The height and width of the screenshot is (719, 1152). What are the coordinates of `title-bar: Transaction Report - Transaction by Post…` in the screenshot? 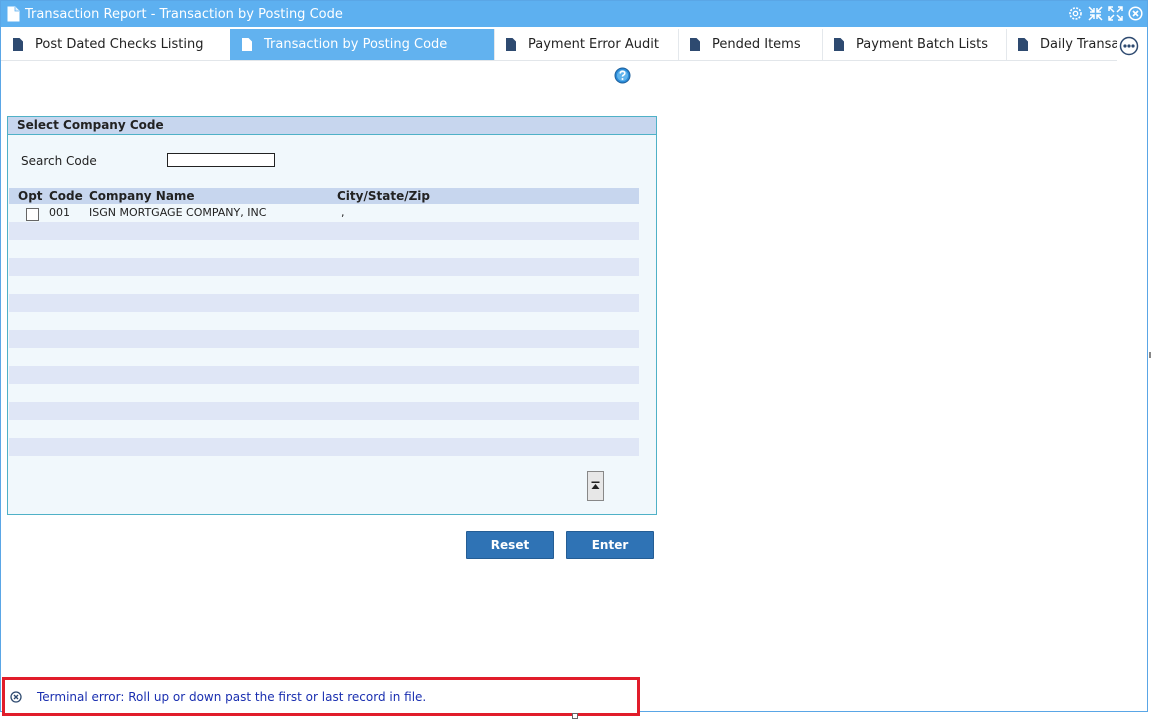 It's located at (574, 14).